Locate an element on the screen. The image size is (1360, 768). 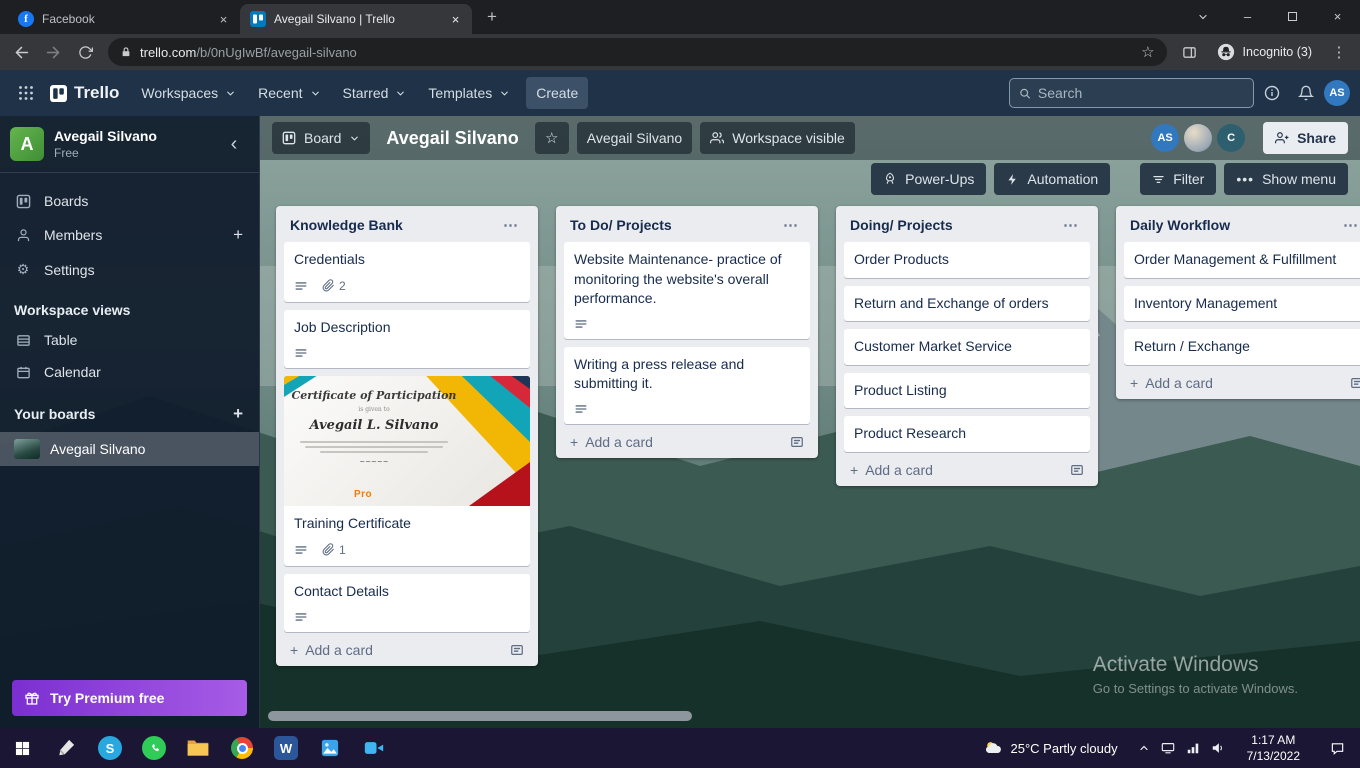
member-avatar: C is located at coordinates (1231, 138).